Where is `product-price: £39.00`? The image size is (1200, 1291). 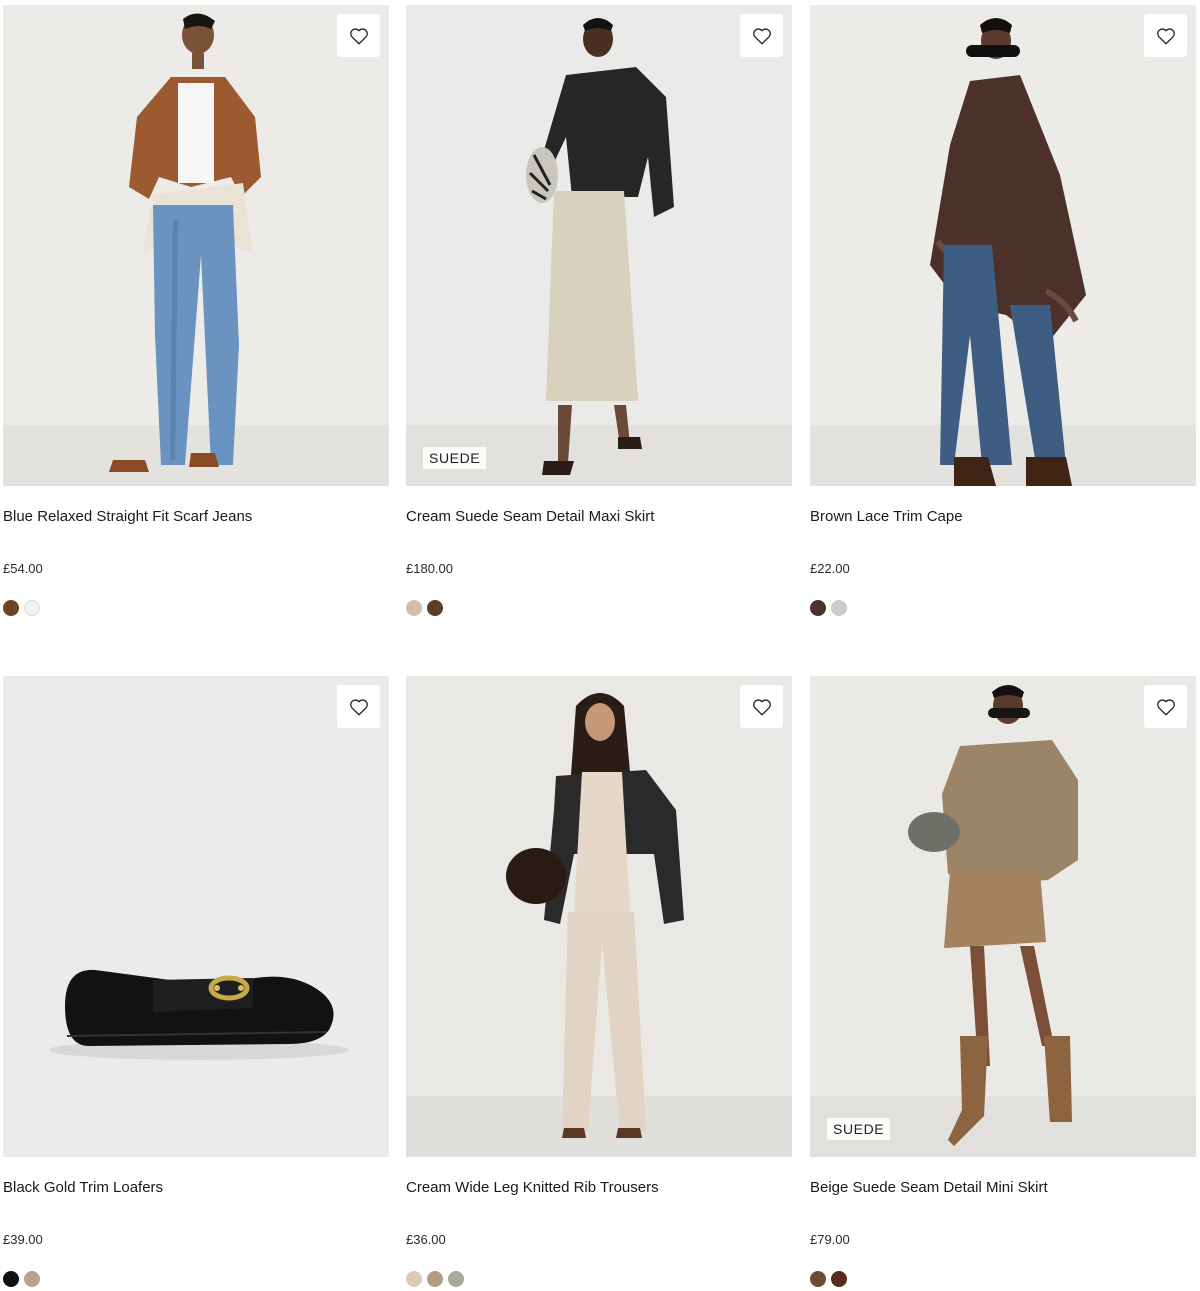 product-price: £39.00 is located at coordinates (23, 1239).